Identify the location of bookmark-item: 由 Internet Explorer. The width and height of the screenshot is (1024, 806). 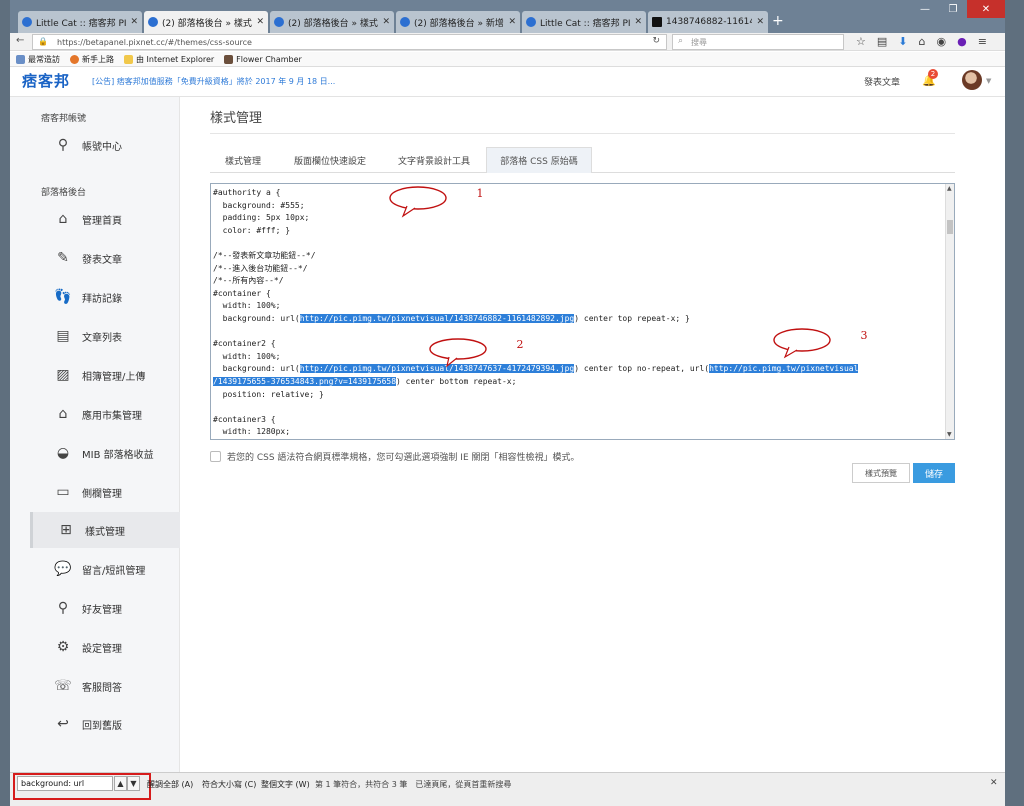
(169, 59).